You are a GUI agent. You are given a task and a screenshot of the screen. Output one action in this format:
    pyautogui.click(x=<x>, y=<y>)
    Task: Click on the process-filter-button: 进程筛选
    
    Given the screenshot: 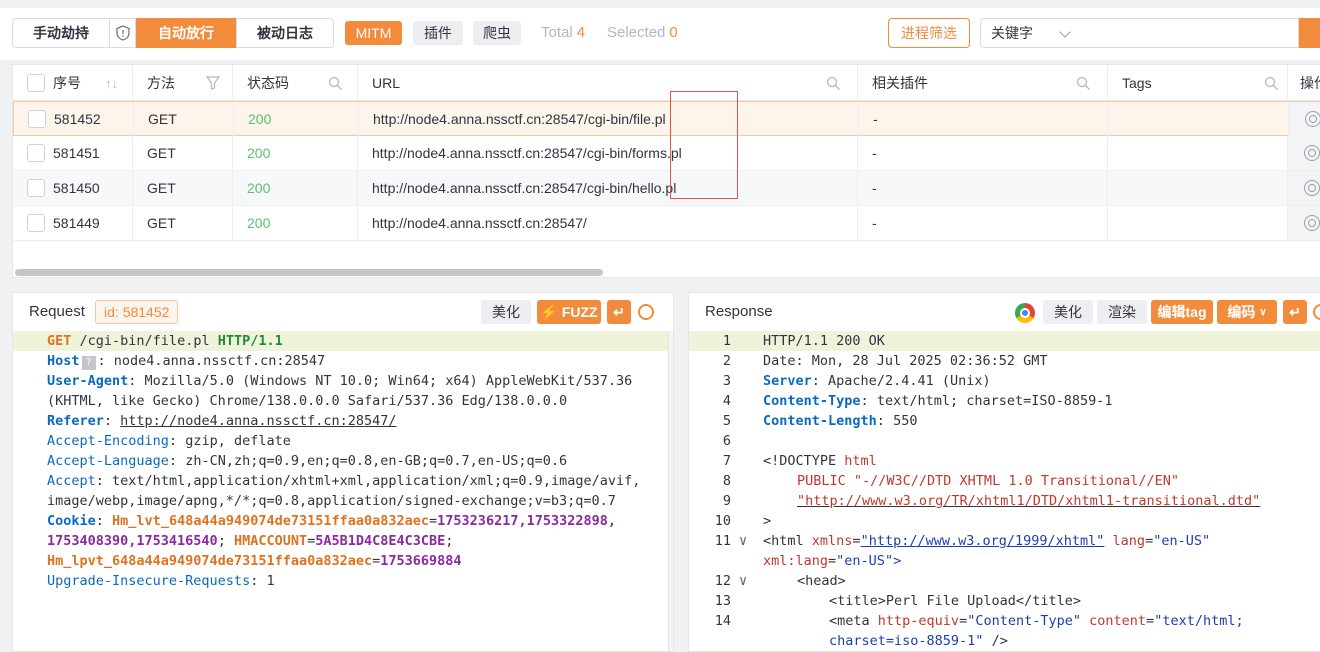 What is the action you would take?
    pyautogui.click(x=929, y=33)
    